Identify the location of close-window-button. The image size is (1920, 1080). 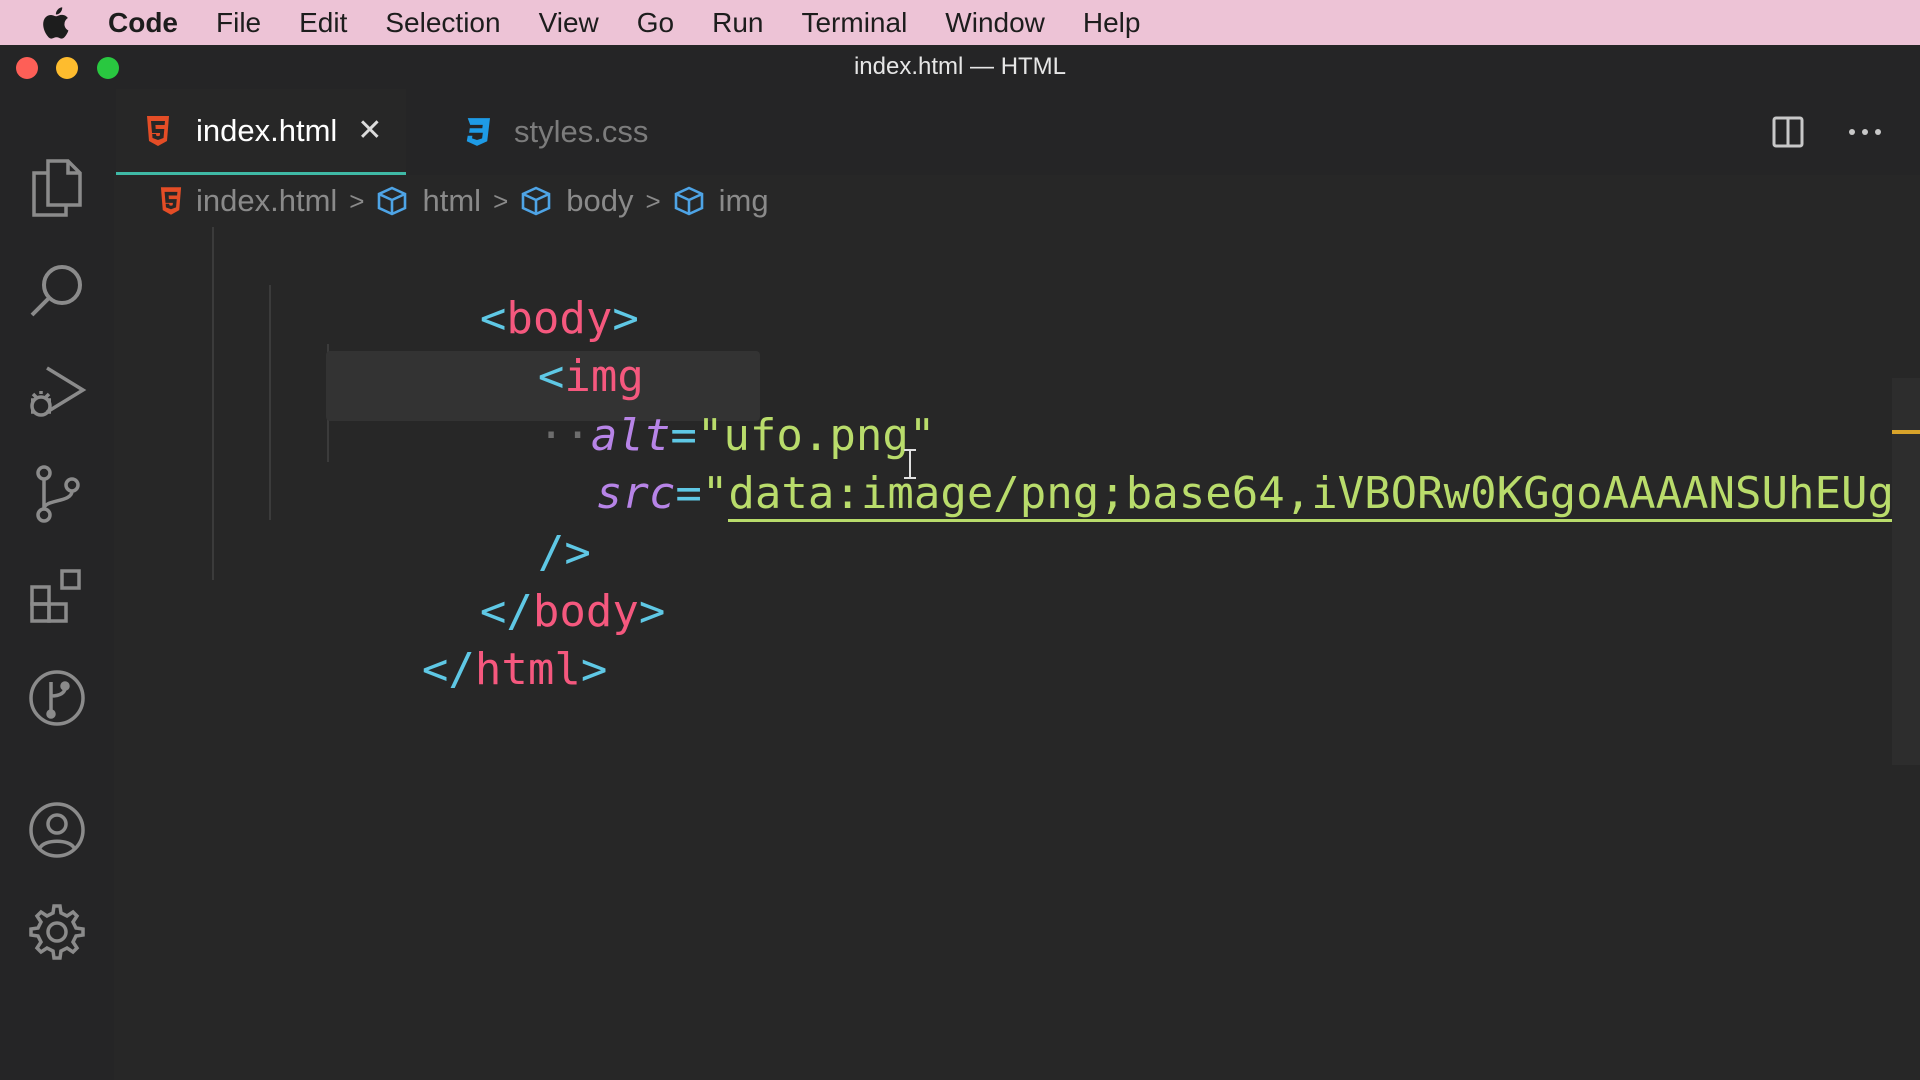
(27, 68).